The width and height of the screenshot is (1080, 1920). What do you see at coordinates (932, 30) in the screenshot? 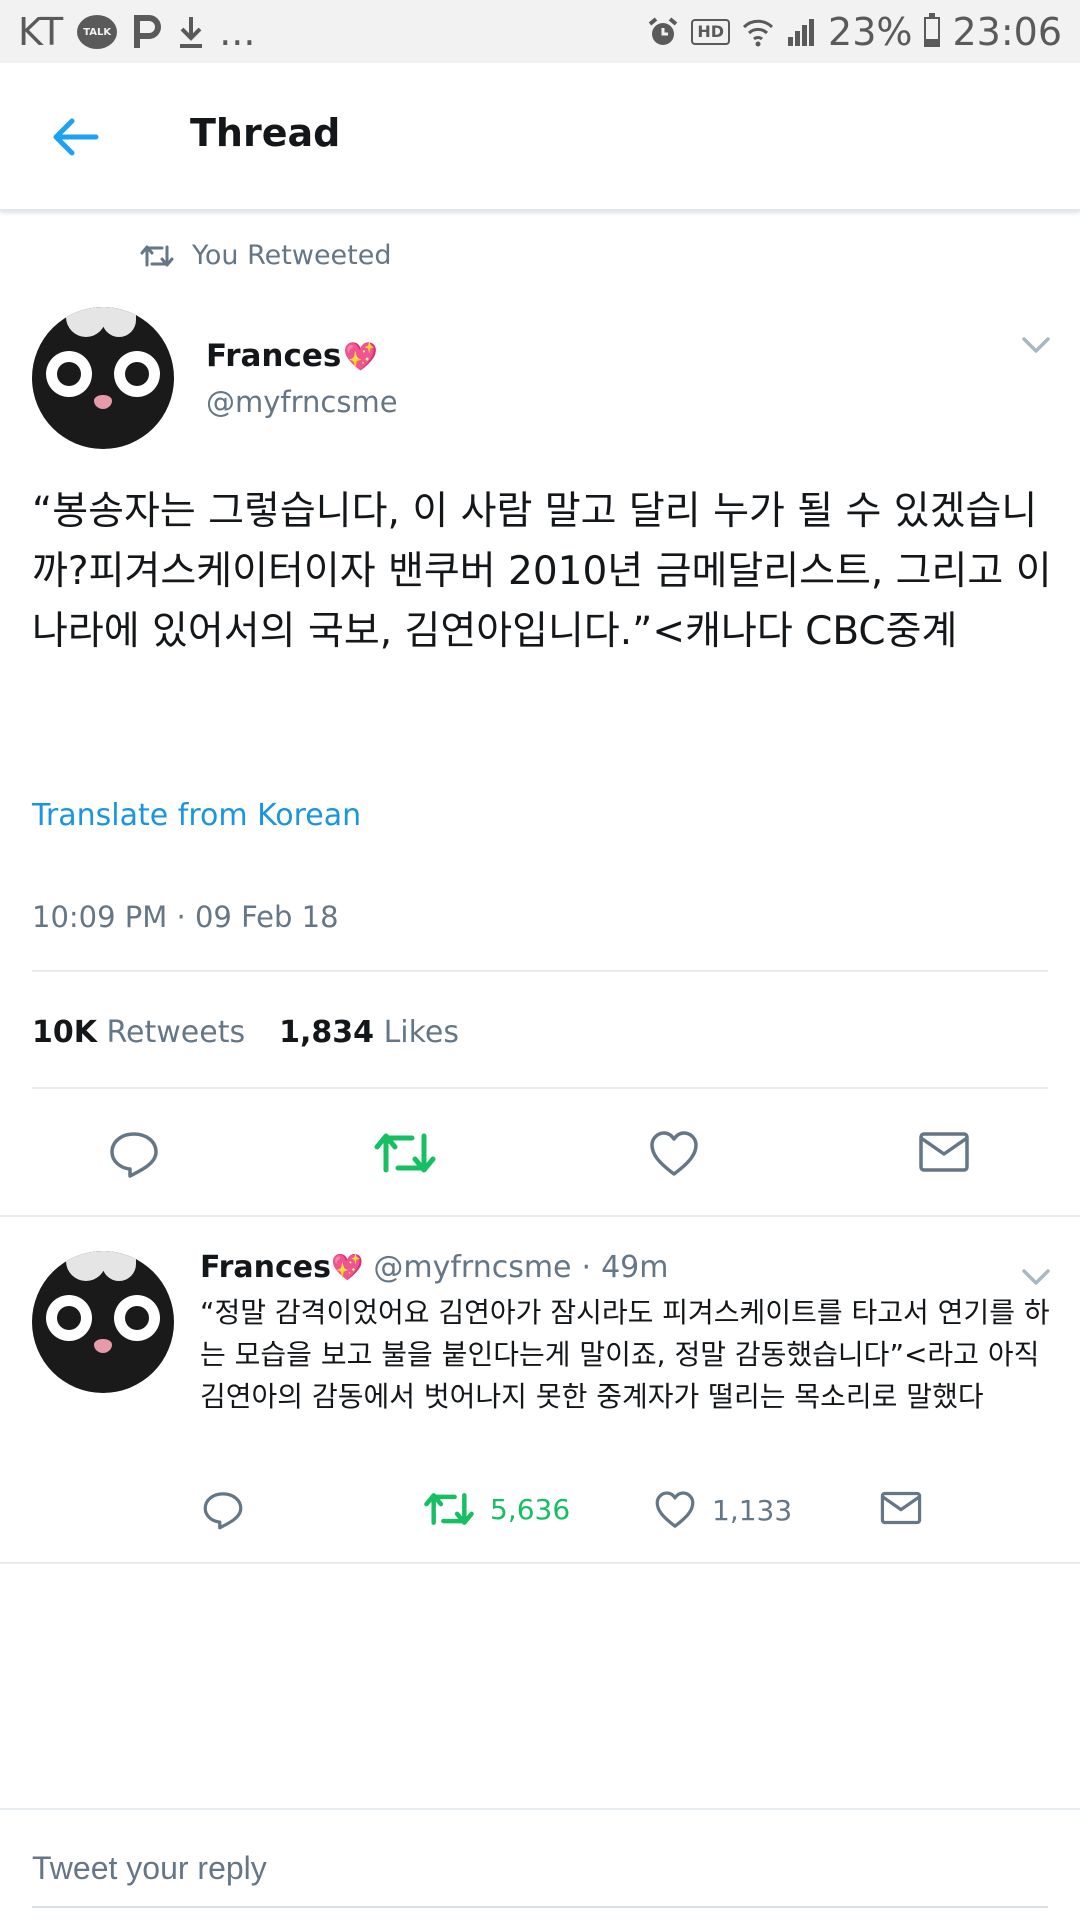
I see `battery-icon` at bounding box center [932, 30].